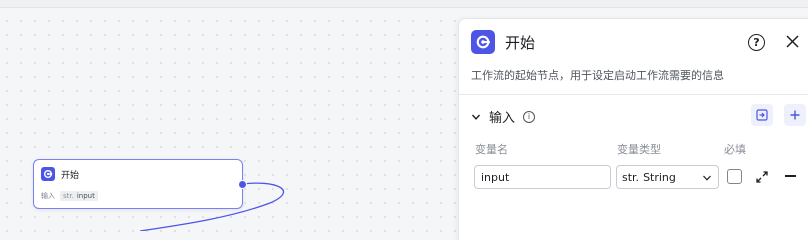 The height and width of the screenshot is (240, 808). I want to click on plus-icon, so click(795, 115).